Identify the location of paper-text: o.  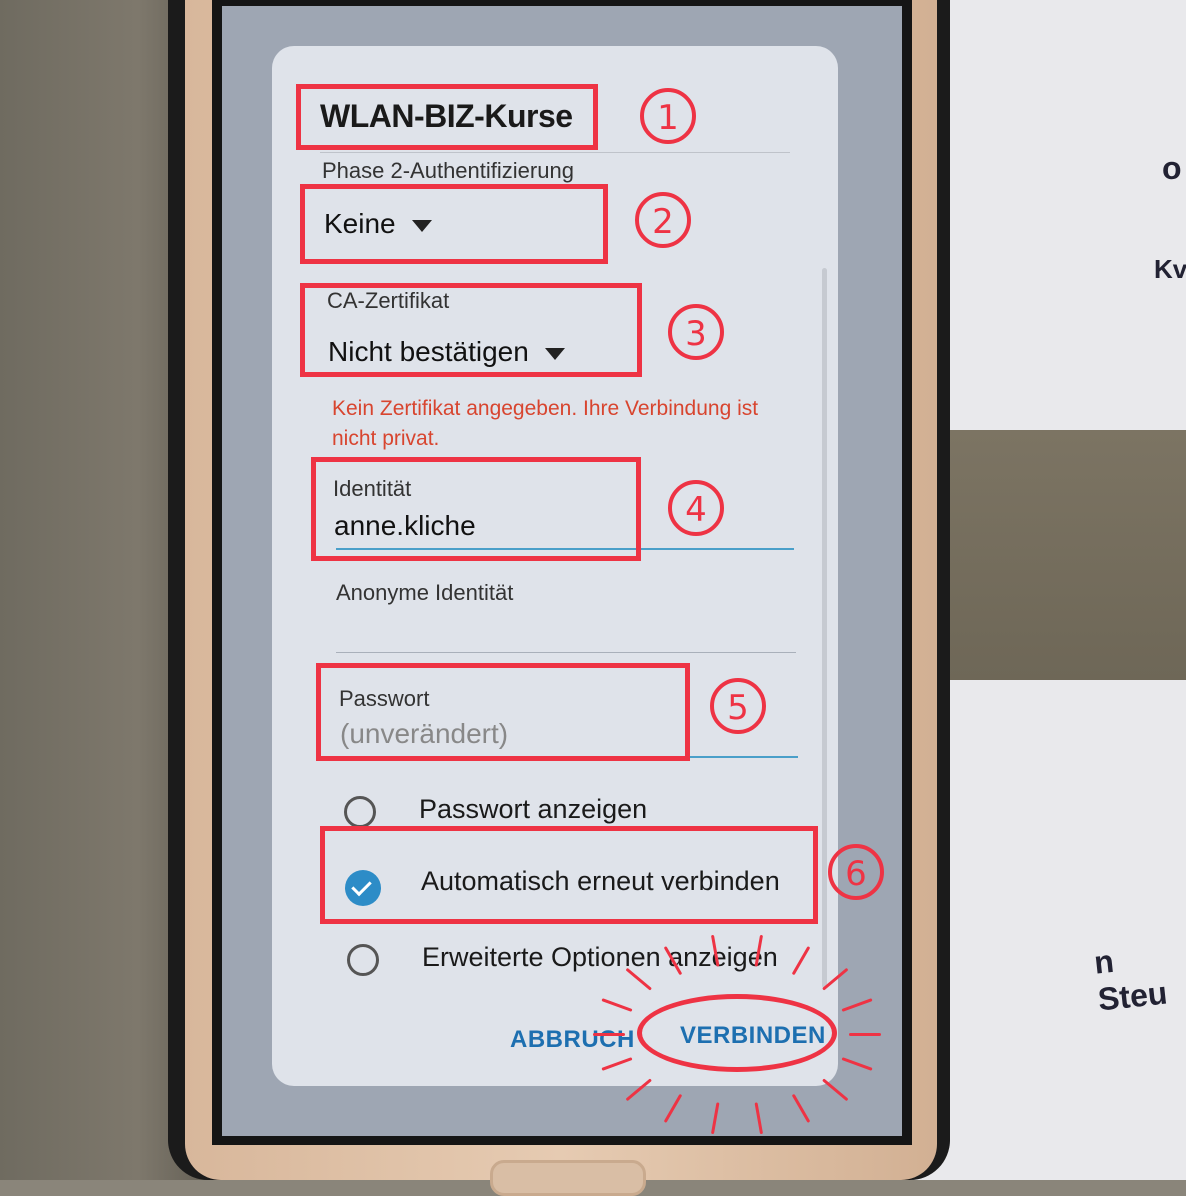
(1172, 168).